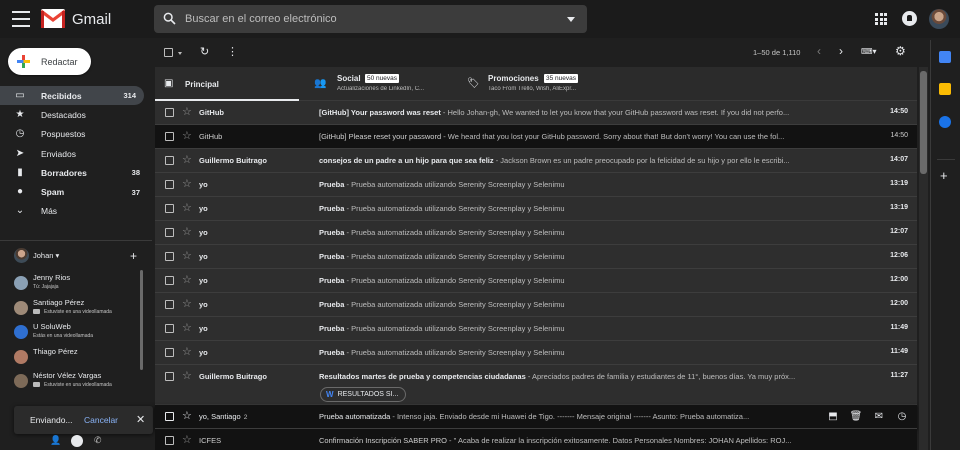 The image size is (960, 450). What do you see at coordinates (881, 19) in the screenshot?
I see `google-apps-icon` at bounding box center [881, 19].